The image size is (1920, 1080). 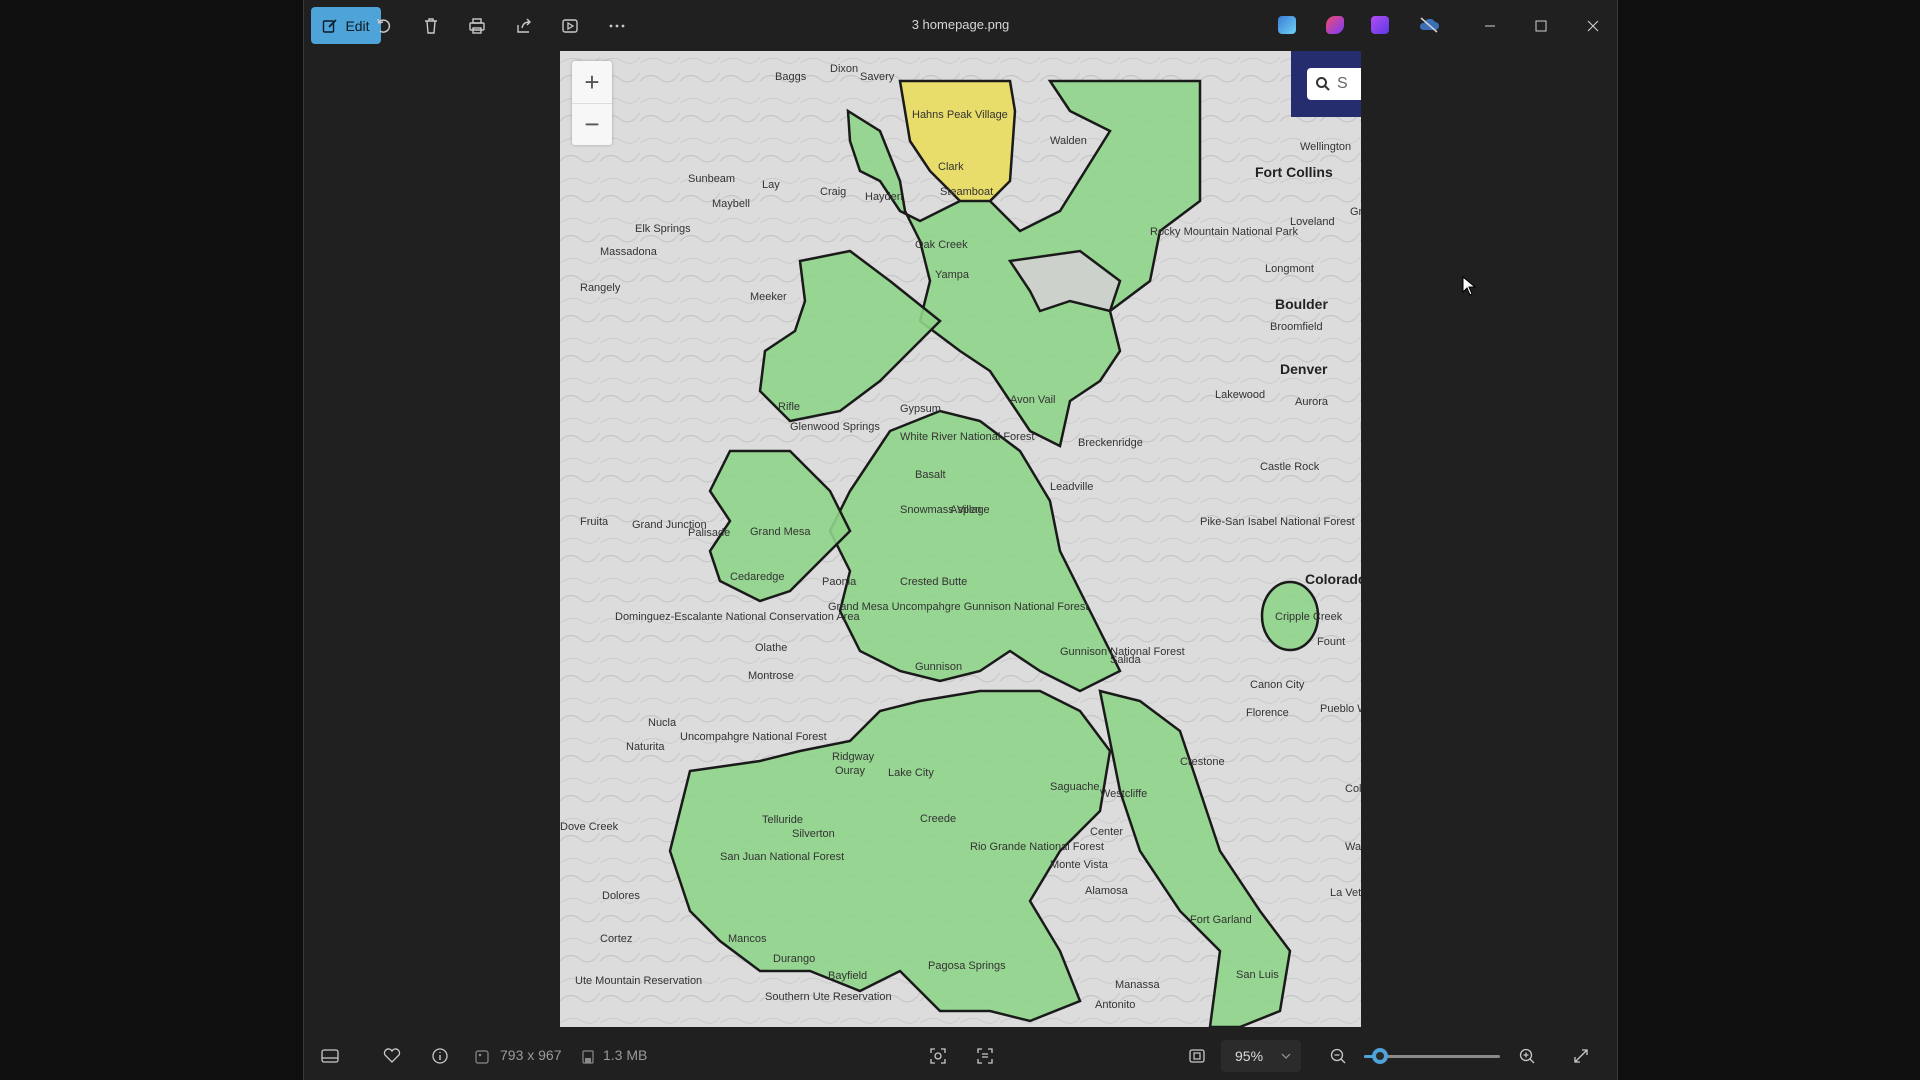 I want to click on map-label: Oak Creek, so click(x=941, y=245).